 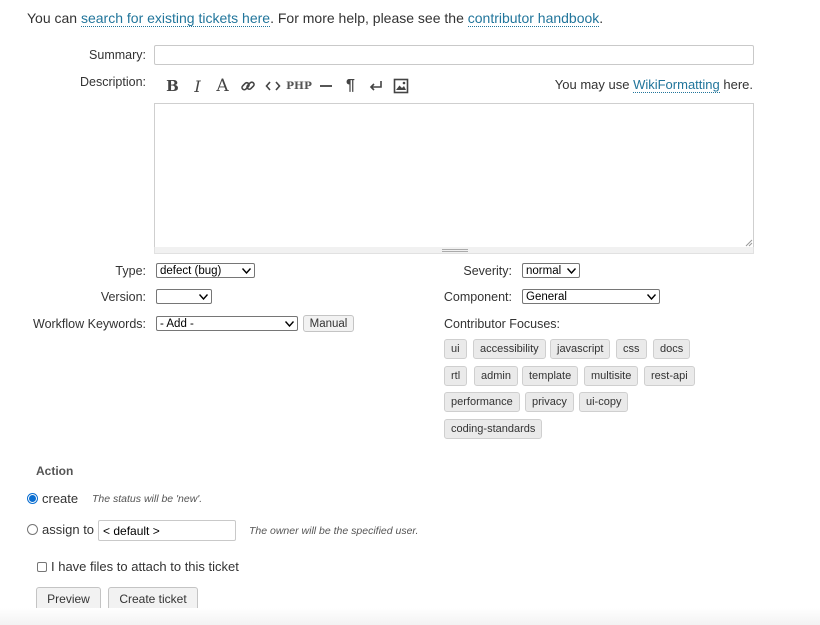 I want to click on grip-lines-icon, so click(x=455, y=250).